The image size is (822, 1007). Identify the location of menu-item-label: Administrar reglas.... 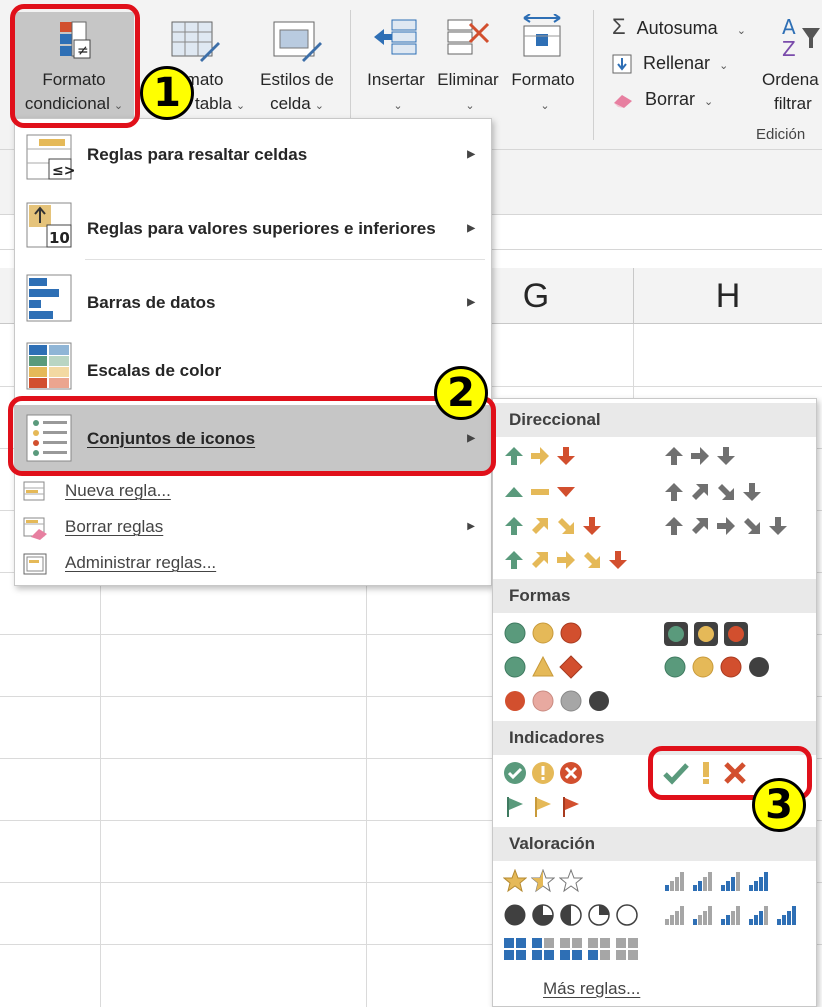
(141, 562).